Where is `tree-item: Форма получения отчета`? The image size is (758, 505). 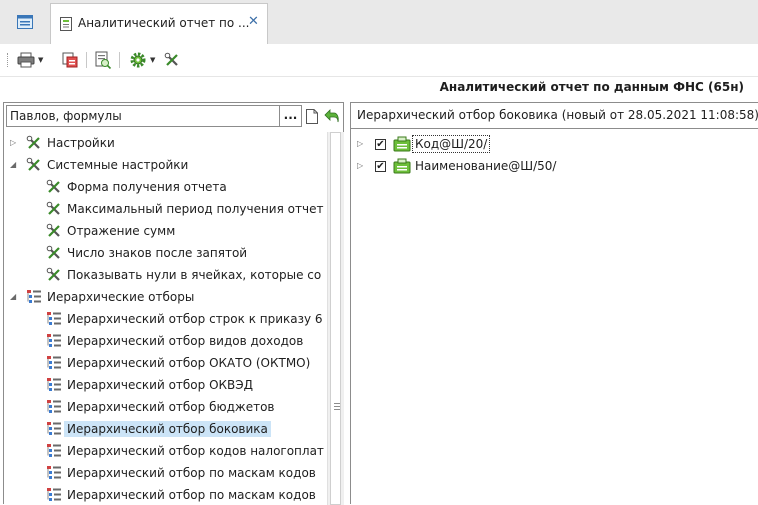
tree-item: Форма получения отчета is located at coordinates (165, 187).